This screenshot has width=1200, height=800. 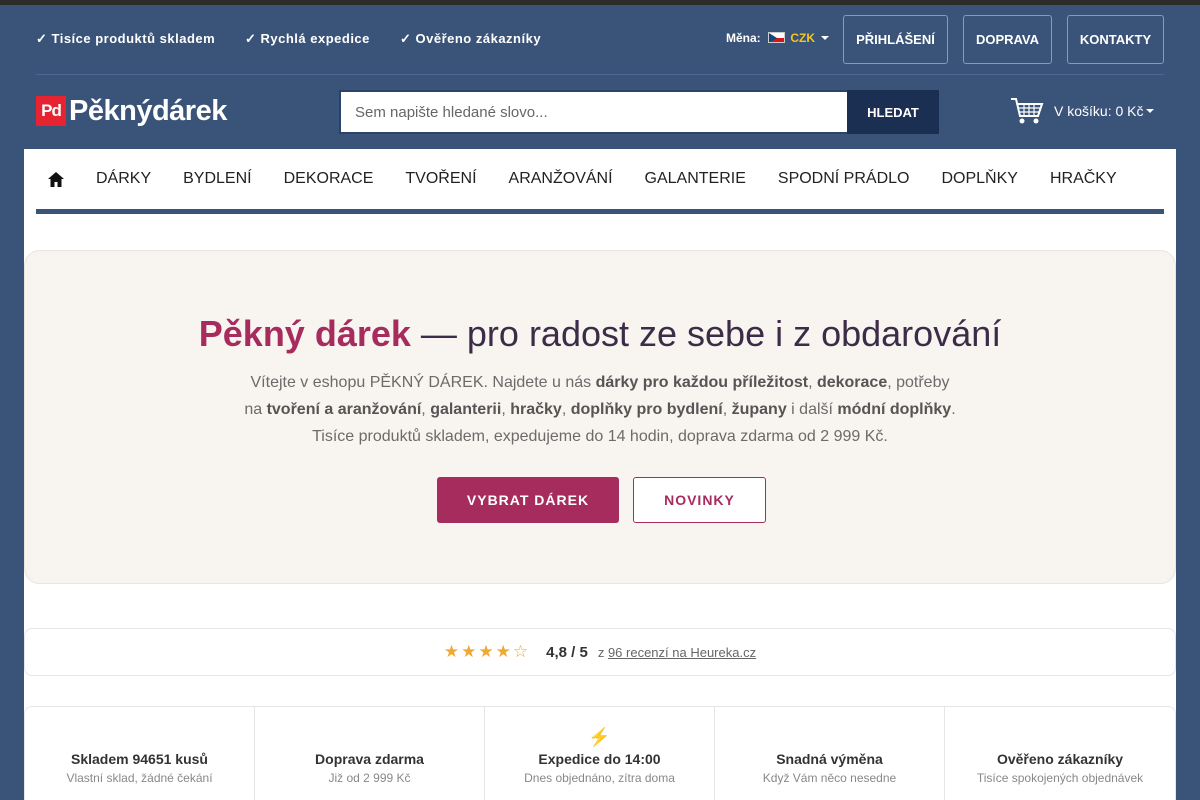 I want to click on feature-title: Skladem 94651 kusů, so click(x=139, y=759).